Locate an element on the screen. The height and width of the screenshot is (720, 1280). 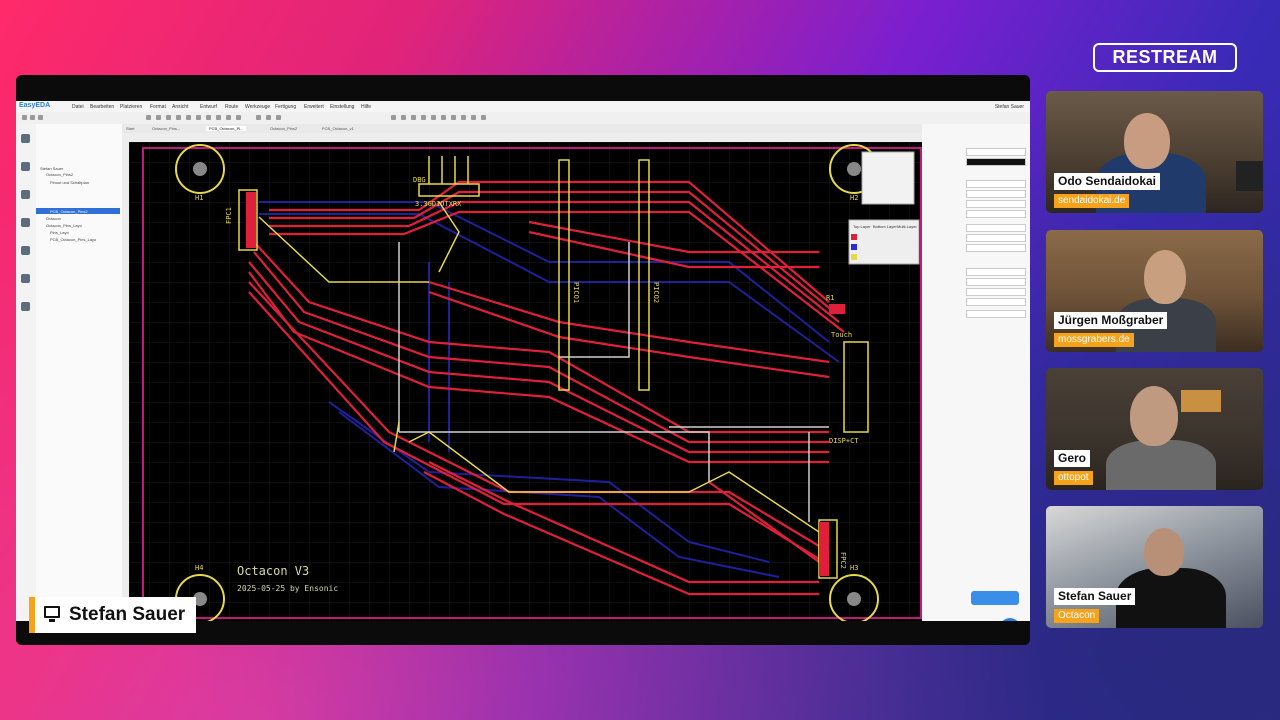
tree-item: PCB_Octacon_Pins_Layo is located at coordinates (73, 239).